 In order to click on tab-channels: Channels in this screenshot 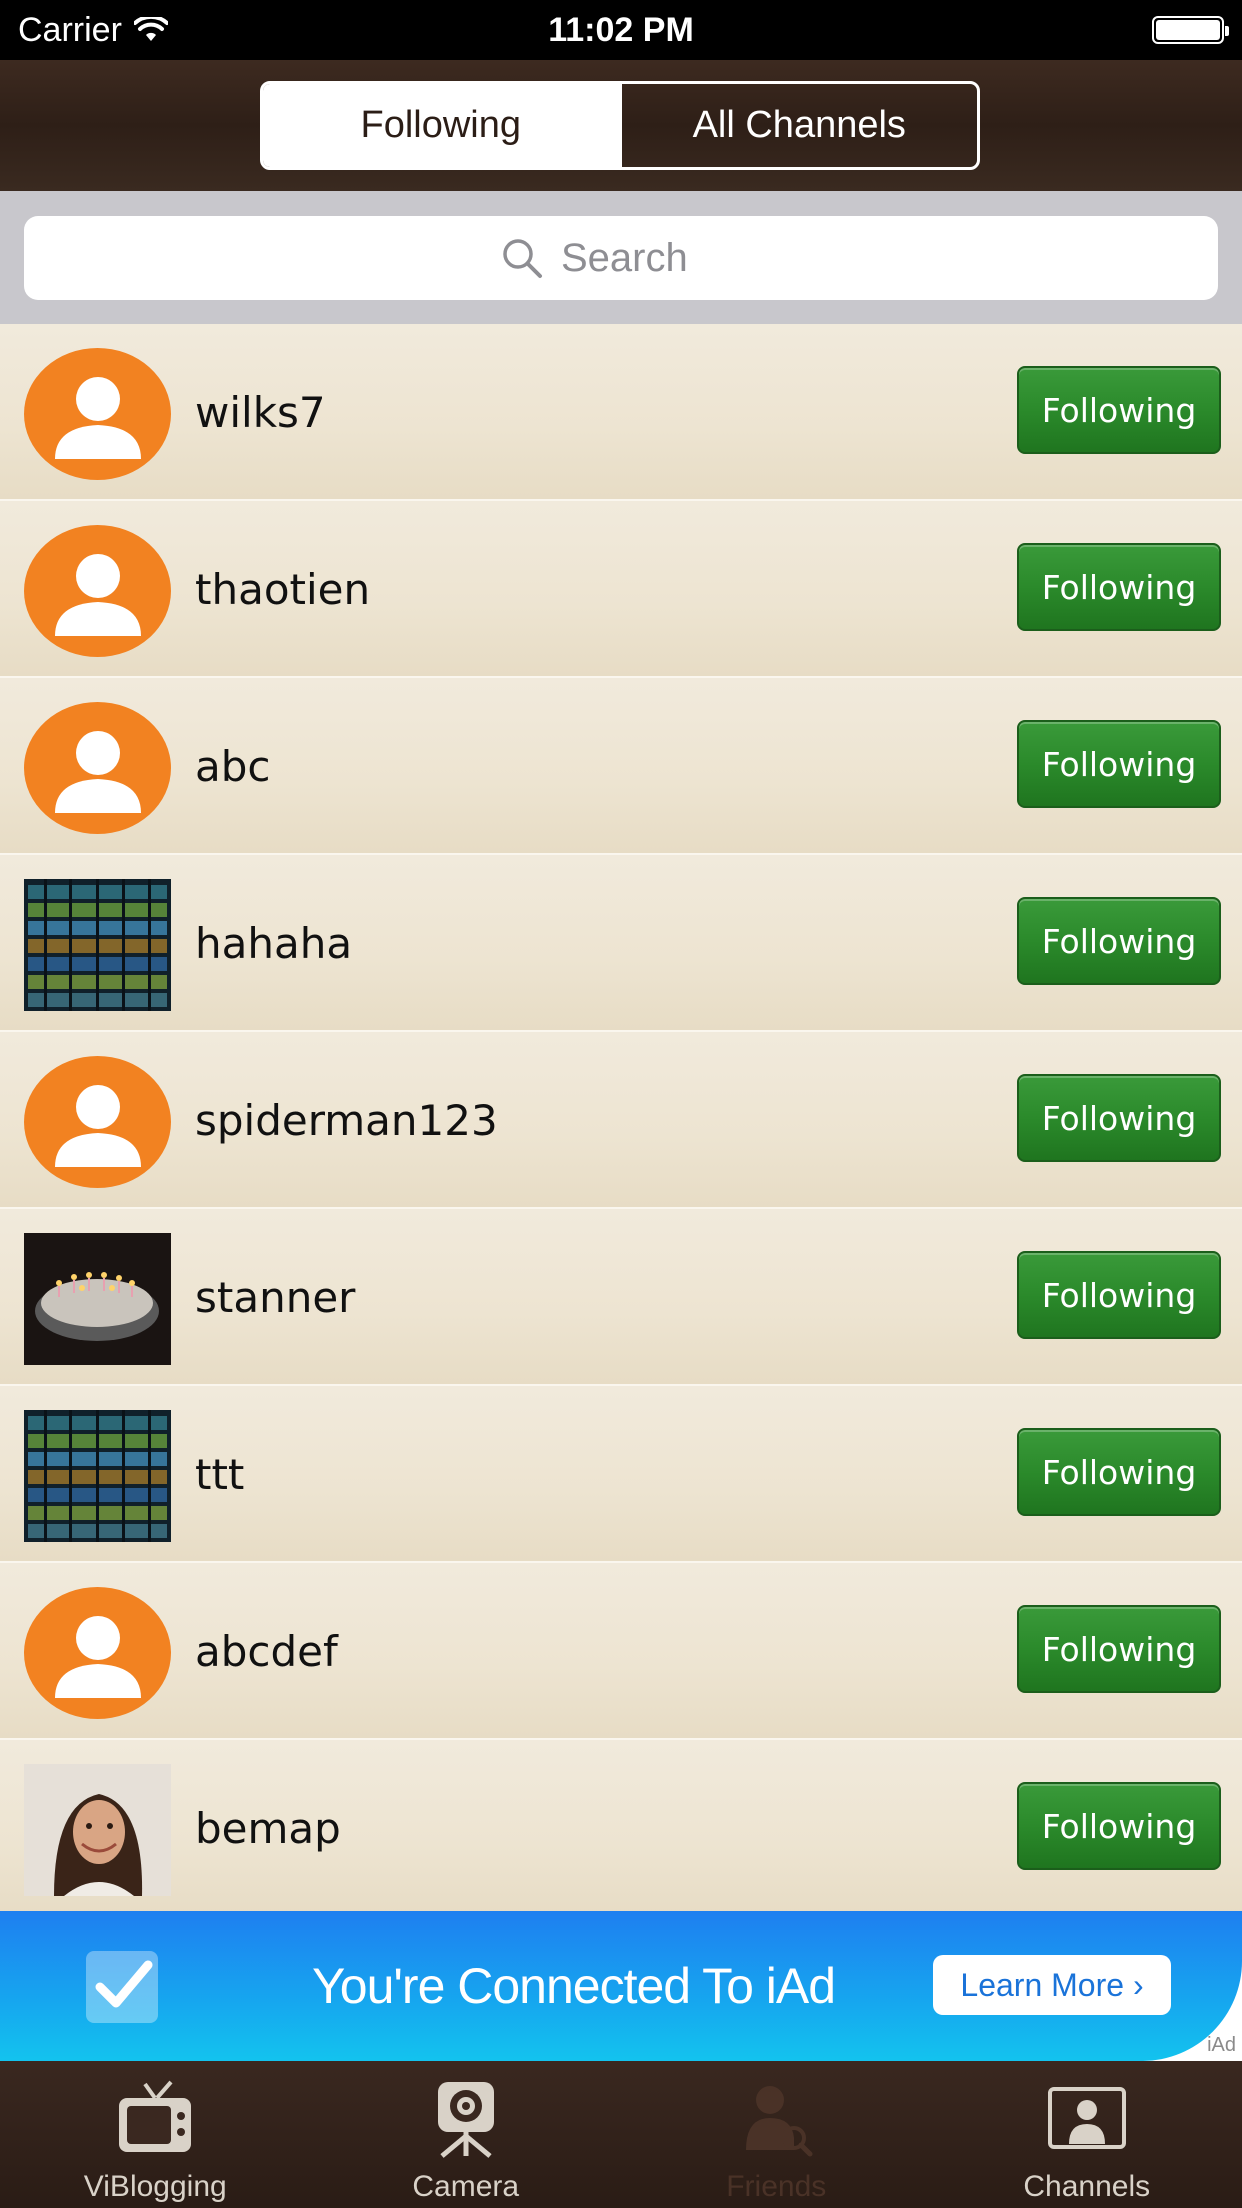, I will do `click(1087, 2134)`.